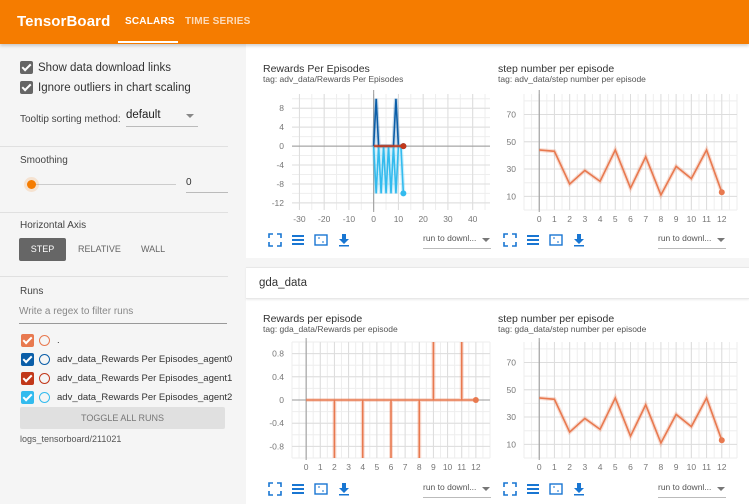 The image size is (749, 504). What do you see at coordinates (126, 397) in the screenshot?
I see `run-item: adv_data_Rewards Per Episodes_agent2` at bounding box center [126, 397].